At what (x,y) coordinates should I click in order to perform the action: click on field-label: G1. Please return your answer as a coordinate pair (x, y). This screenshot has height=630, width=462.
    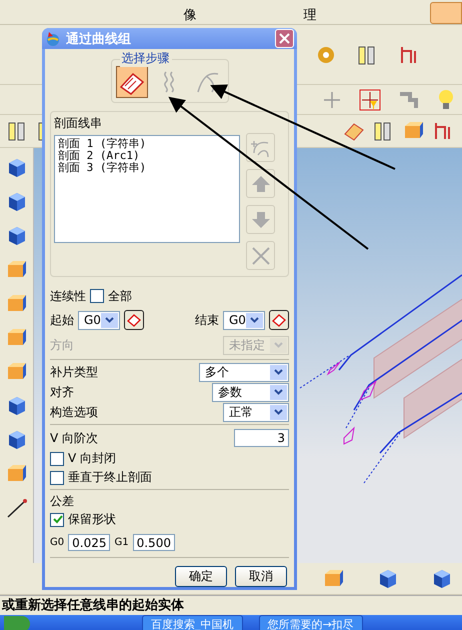
    Looking at the image, I should click on (121, 542).